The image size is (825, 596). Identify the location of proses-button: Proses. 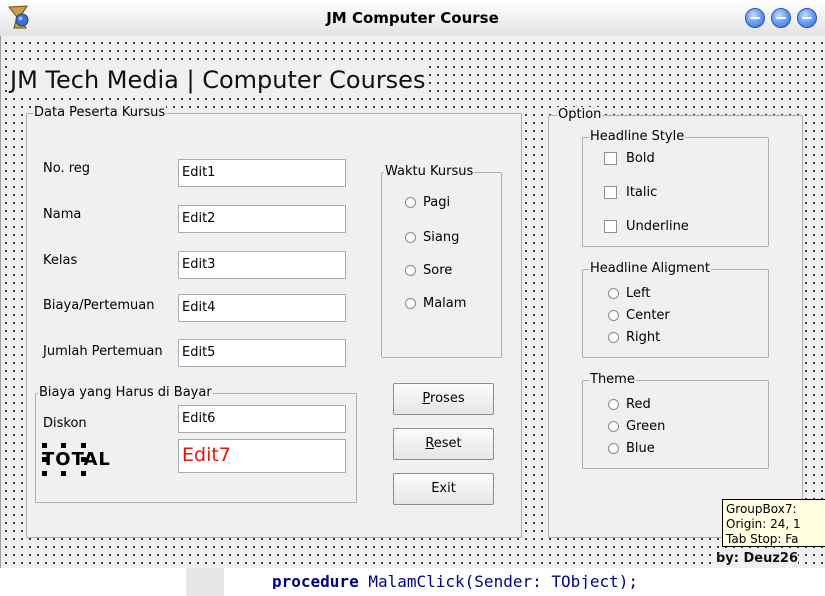
(443, 399).